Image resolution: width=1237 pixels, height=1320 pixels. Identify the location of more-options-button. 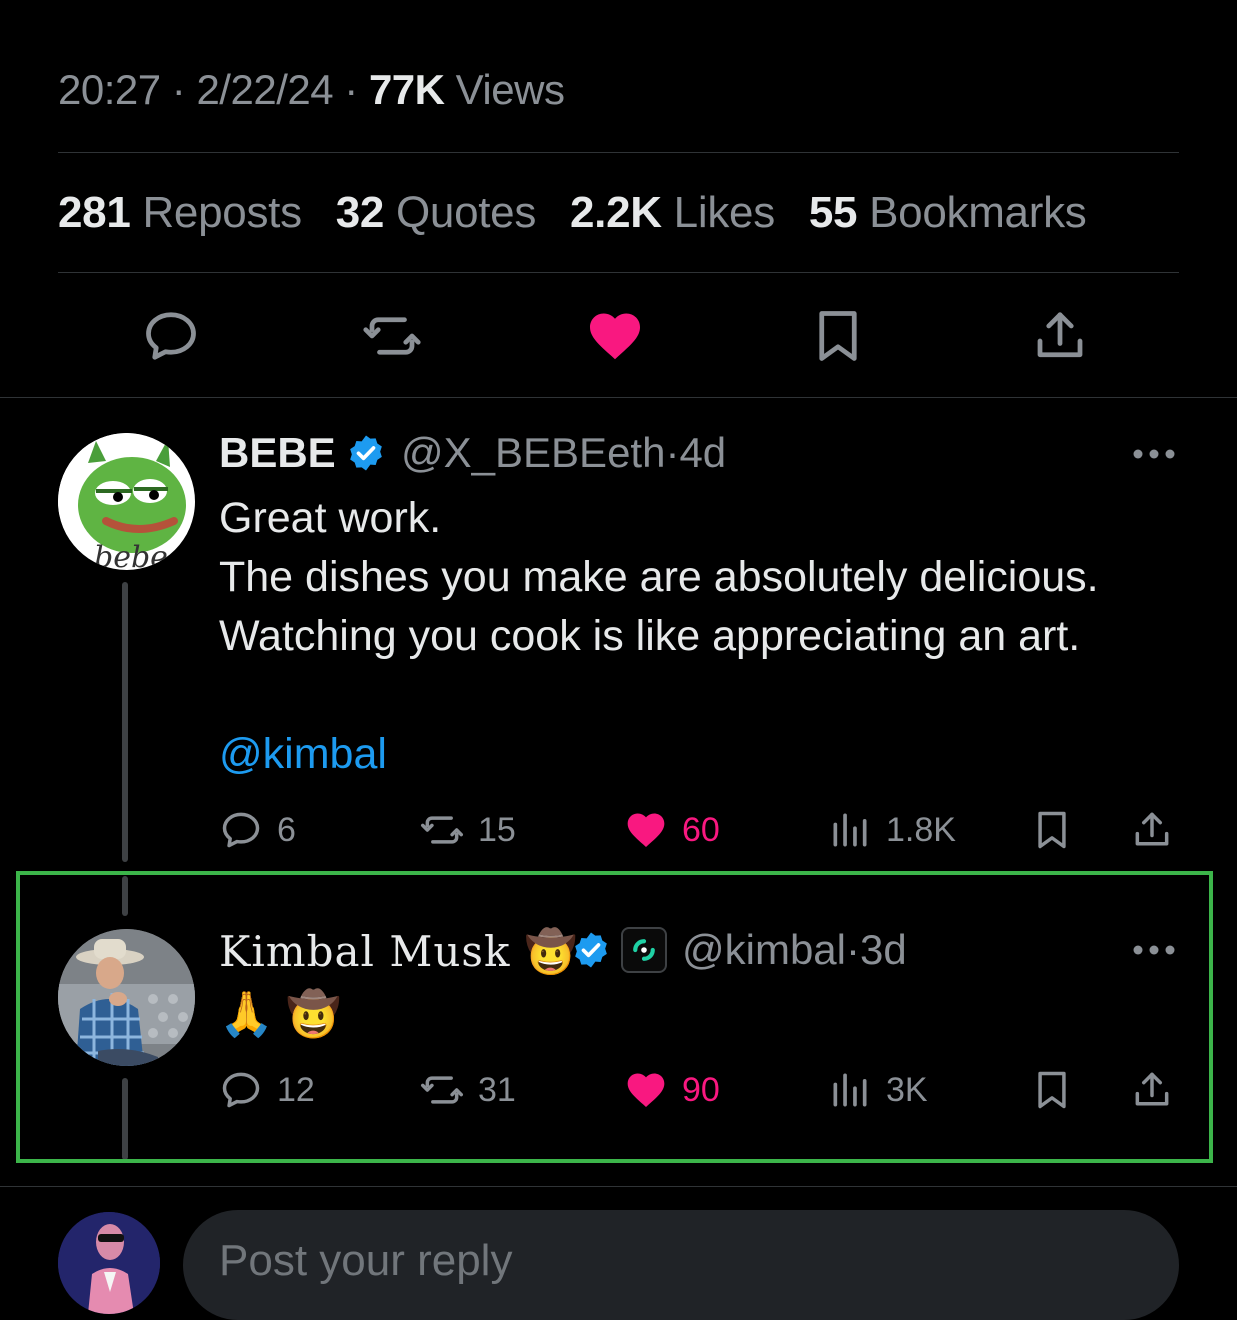
(1154, 454).